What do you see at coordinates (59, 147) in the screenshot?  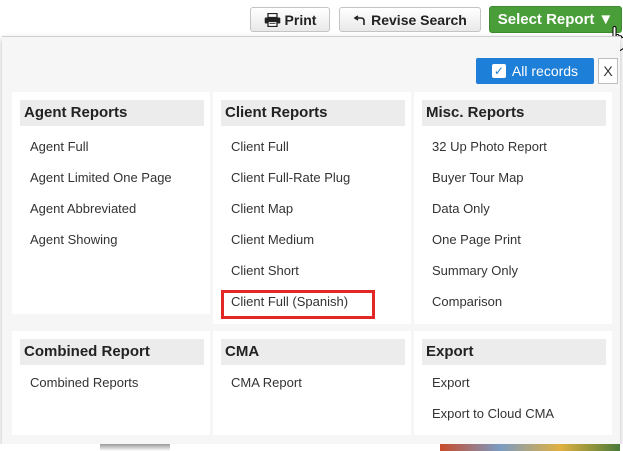 I see `report-item: Agent Full` at bounding box center [59, 147].